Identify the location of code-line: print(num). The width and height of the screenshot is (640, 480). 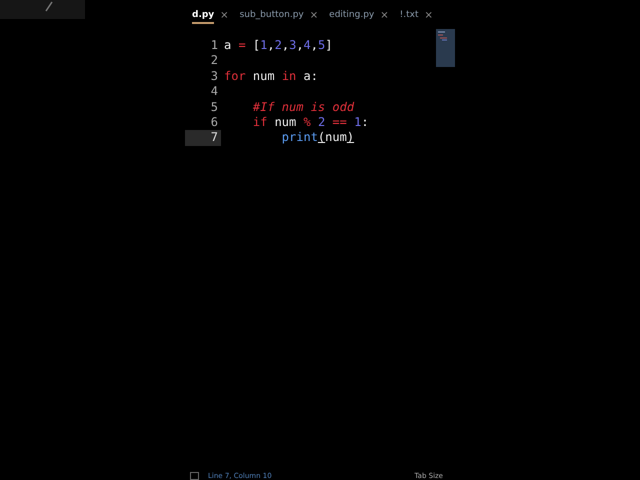
(317, 138).